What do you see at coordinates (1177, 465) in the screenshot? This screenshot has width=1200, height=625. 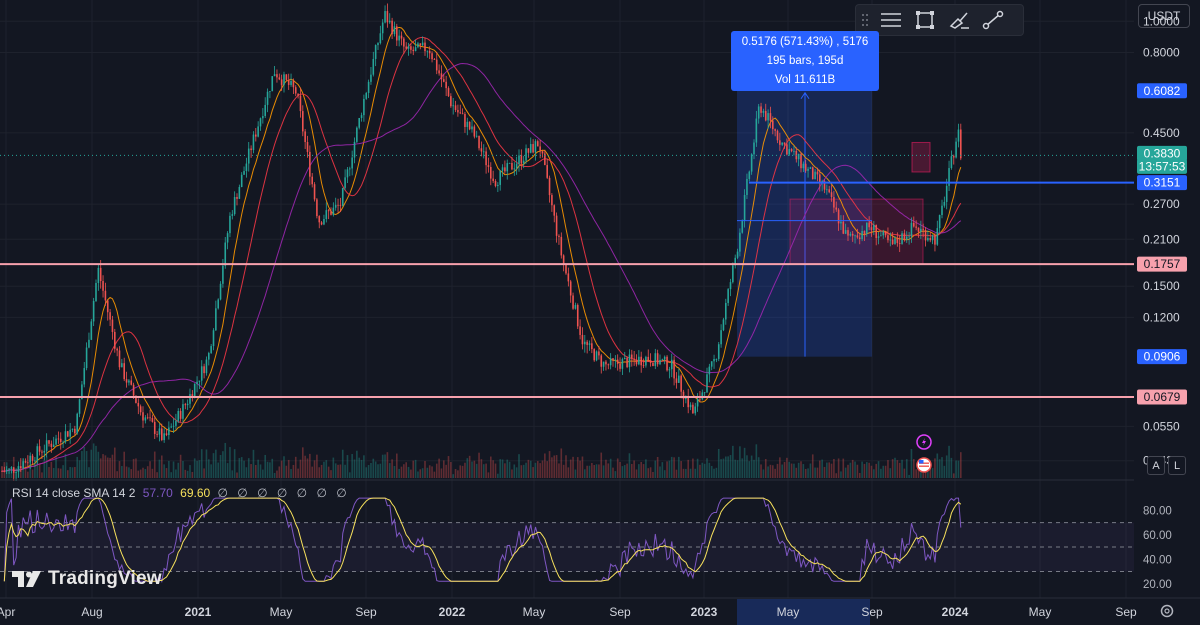 I see `log-scale-button: L` at bounding box center [1177, 465].